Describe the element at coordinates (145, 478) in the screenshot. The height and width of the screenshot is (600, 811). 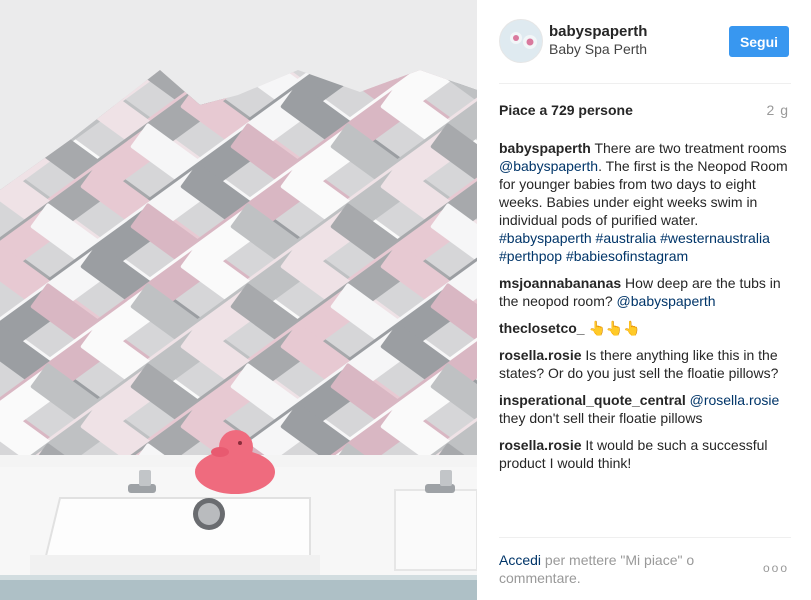
I see `faucet-left-handle` at that location.